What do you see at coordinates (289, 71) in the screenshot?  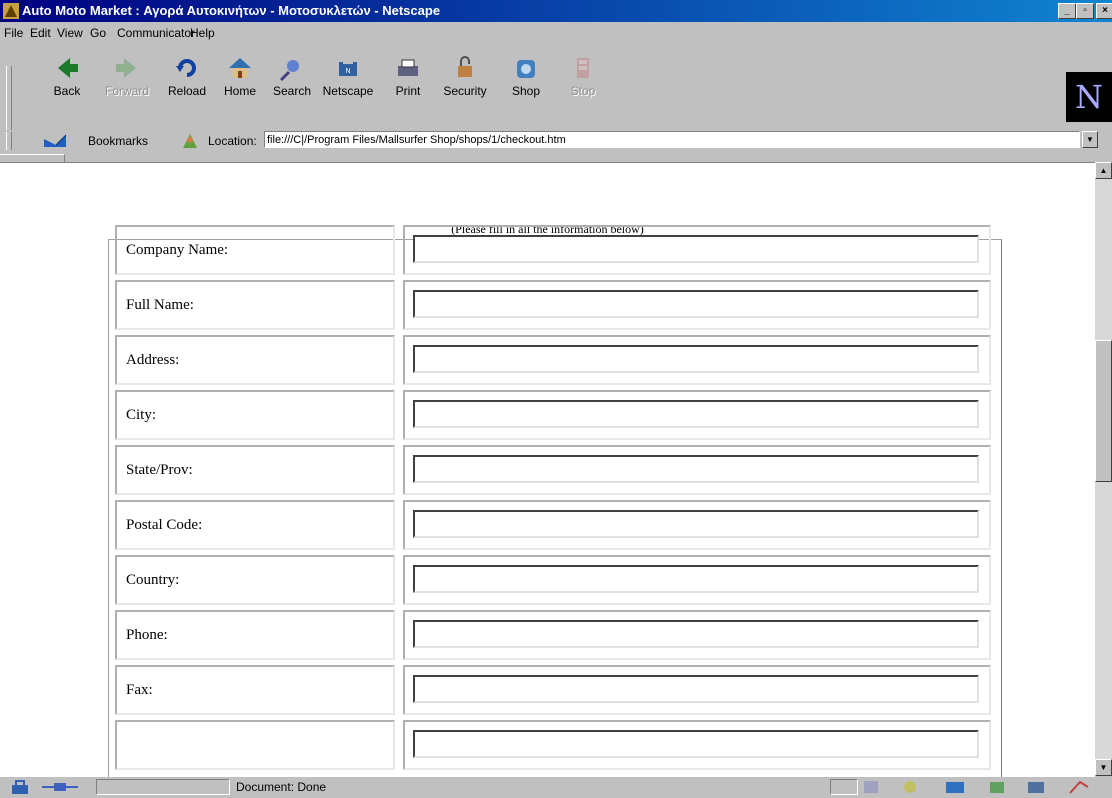 I see `search-icon` at bounding box center [289, 71].